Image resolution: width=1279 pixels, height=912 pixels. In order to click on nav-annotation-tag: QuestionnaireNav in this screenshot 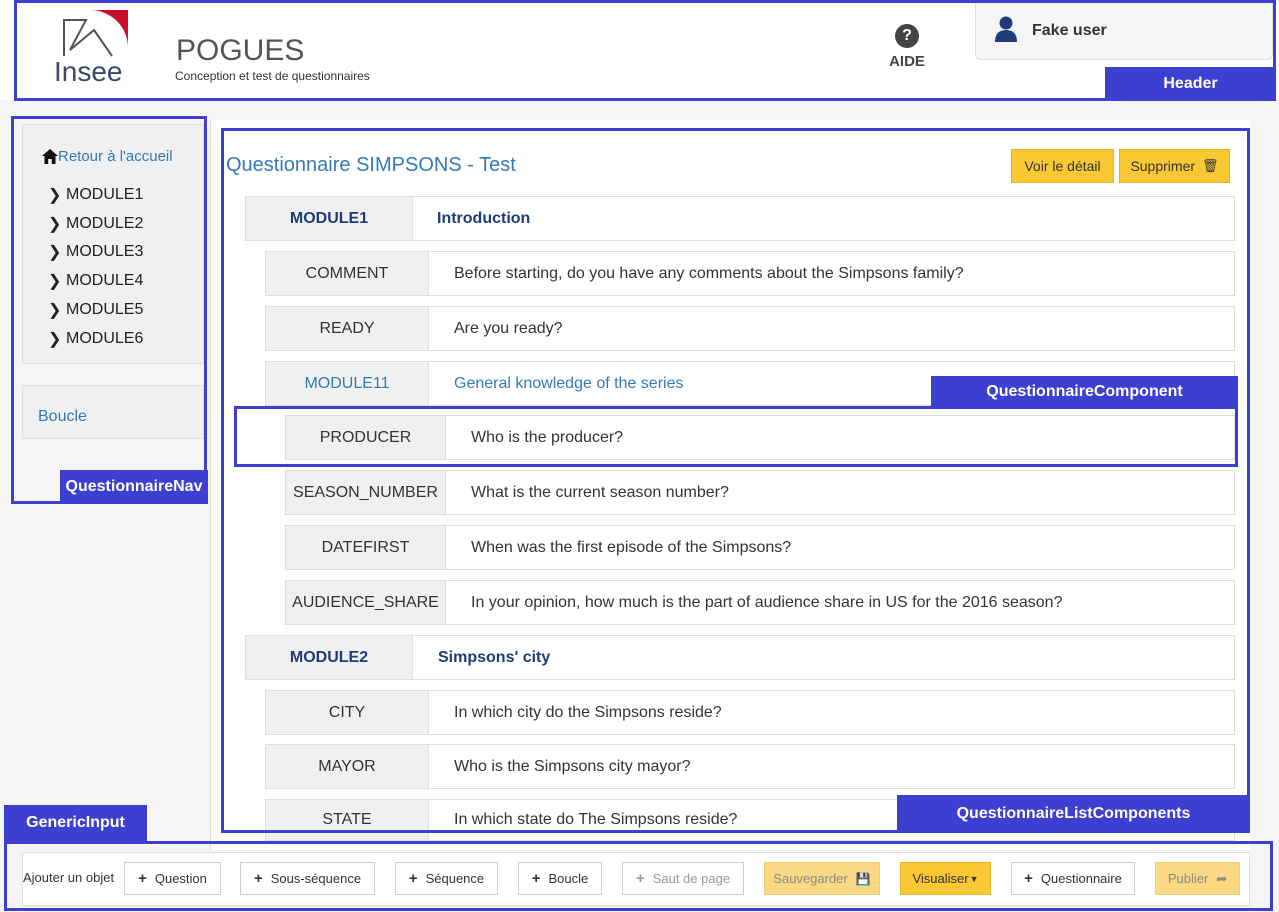, I will do `click(134, 487)`.